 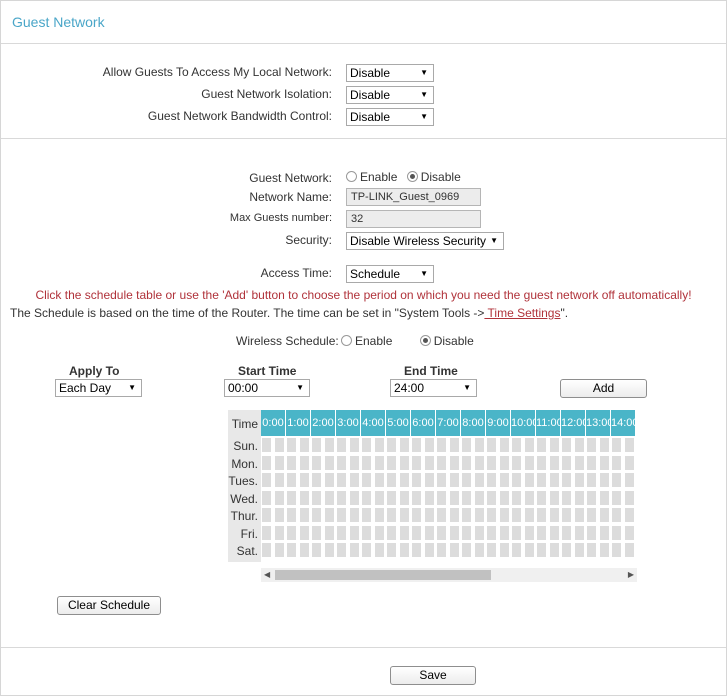 I want to click on add-button: Add, so click(x=603, y=388).